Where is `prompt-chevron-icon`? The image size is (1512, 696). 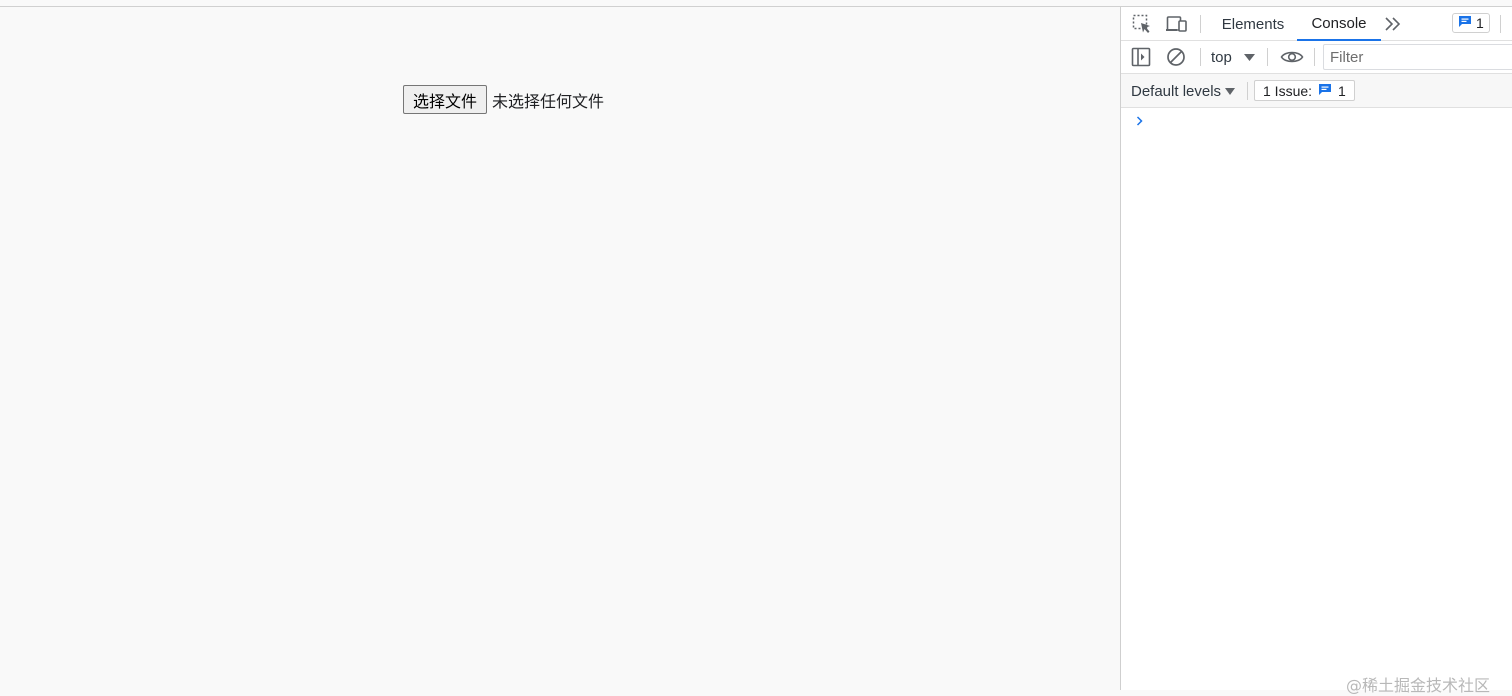
prompt-chevron-icon is located at coordinates (1140, 120).